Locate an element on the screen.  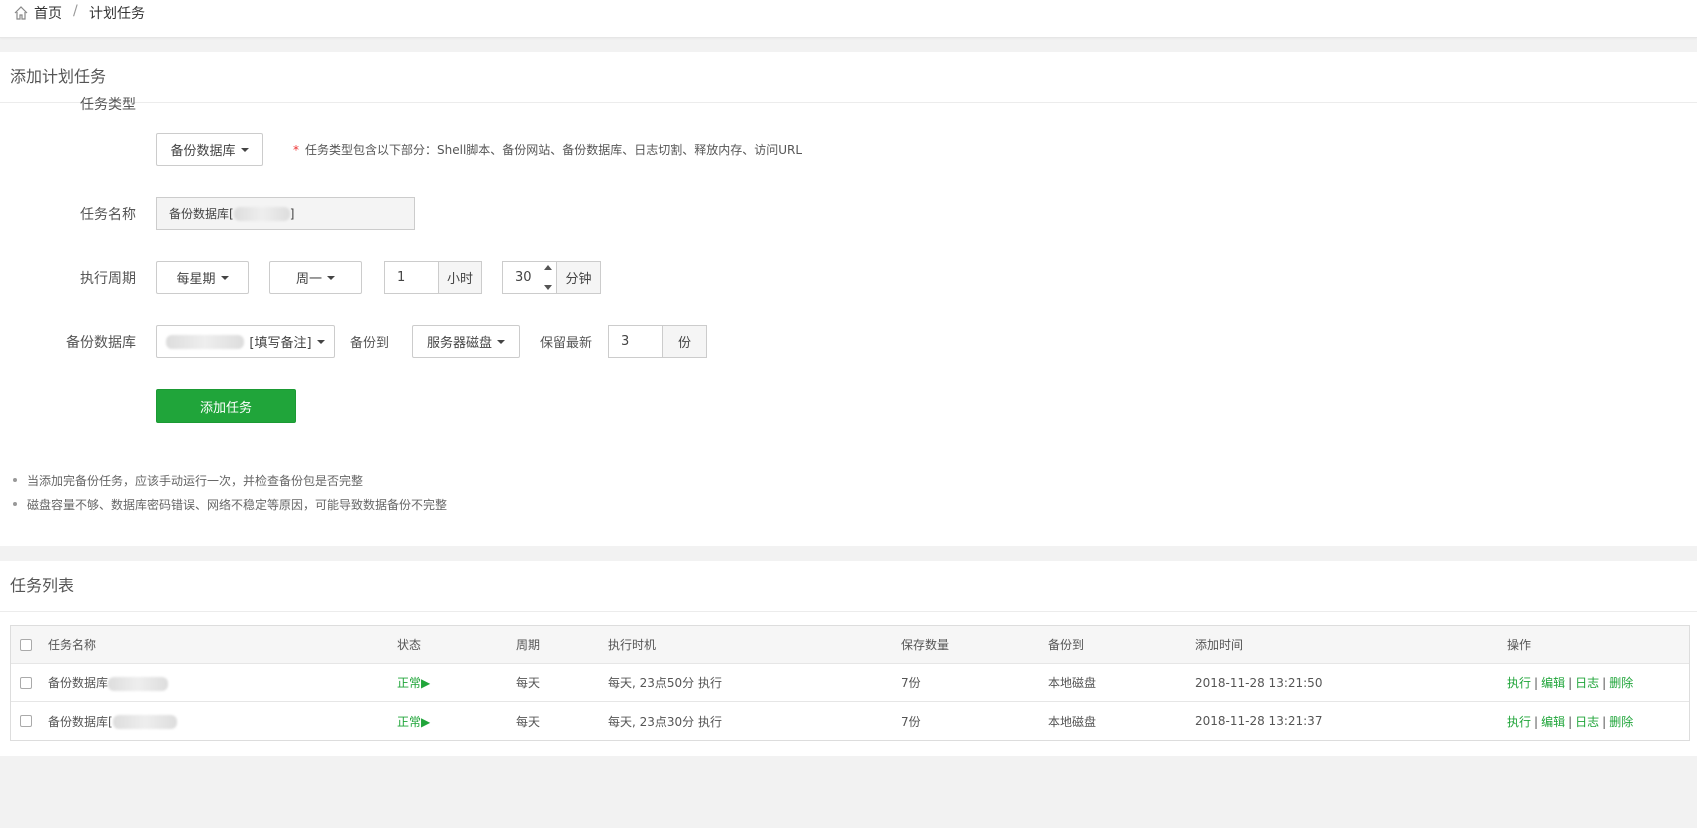
backup-to-value: 服务器磁盘 is located at coordinates (459, 343).